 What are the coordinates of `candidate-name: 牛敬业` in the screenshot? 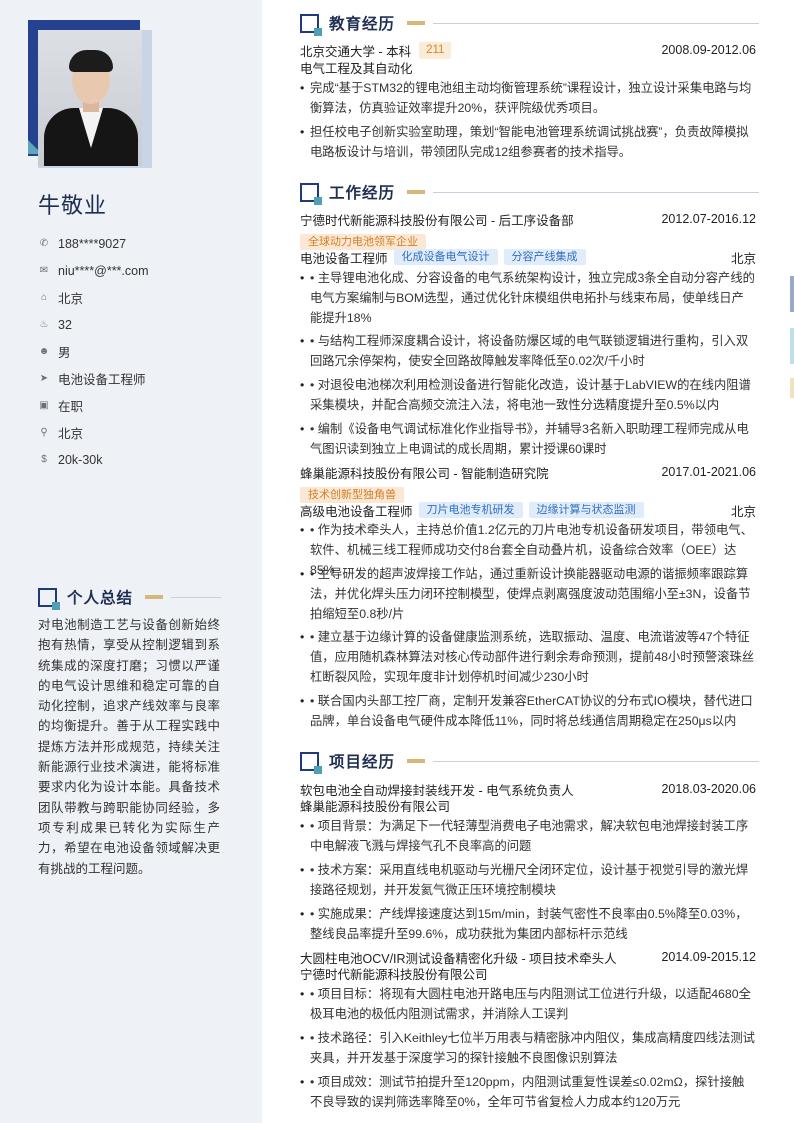 It's located at (73, 205).